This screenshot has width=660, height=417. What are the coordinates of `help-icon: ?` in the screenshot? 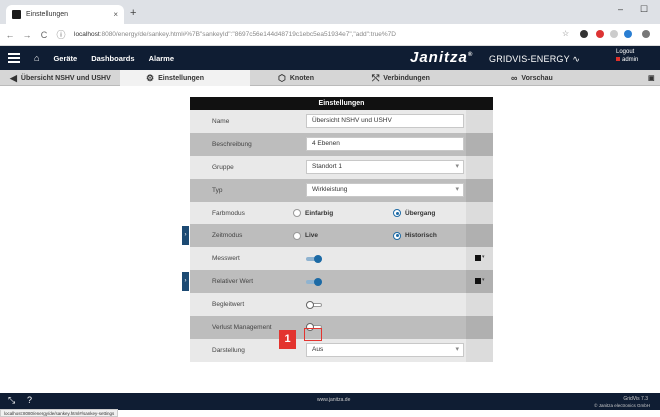 It's located at (29, 400).